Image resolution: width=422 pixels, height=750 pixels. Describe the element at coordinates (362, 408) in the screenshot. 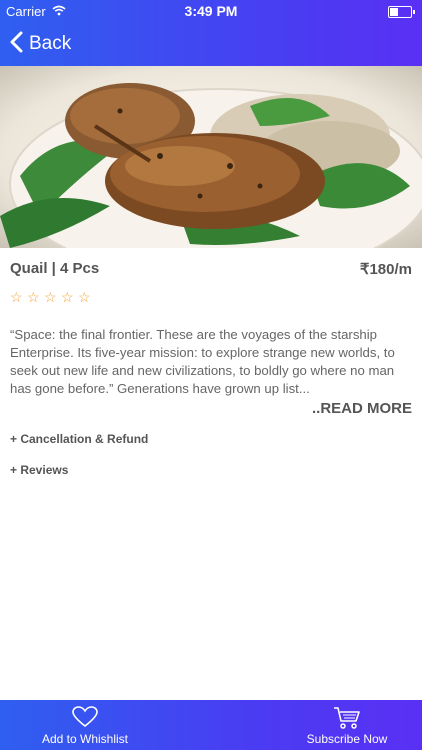

I see `read-more-link: ..READ MORE` at that location.